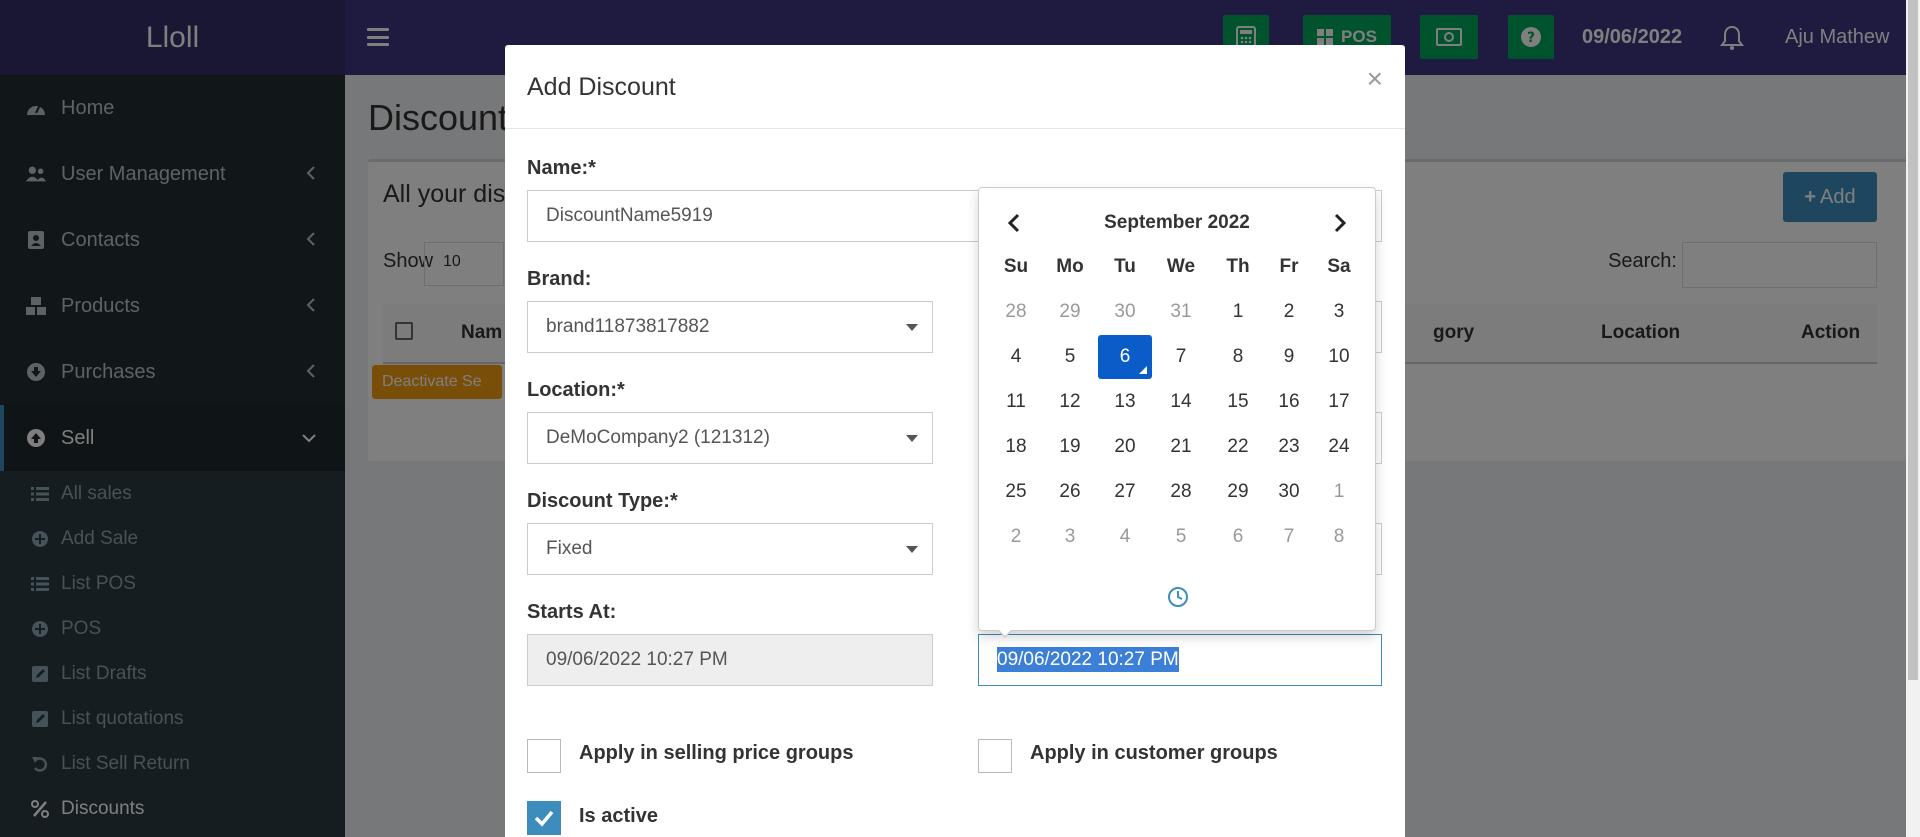 This screenshot has height=837, width=1920. Describe the element at coordinates (1088, 659) in the screenshot. I see `ends-at-selected-text: 09/06/2022 10:27 PM` at that location.